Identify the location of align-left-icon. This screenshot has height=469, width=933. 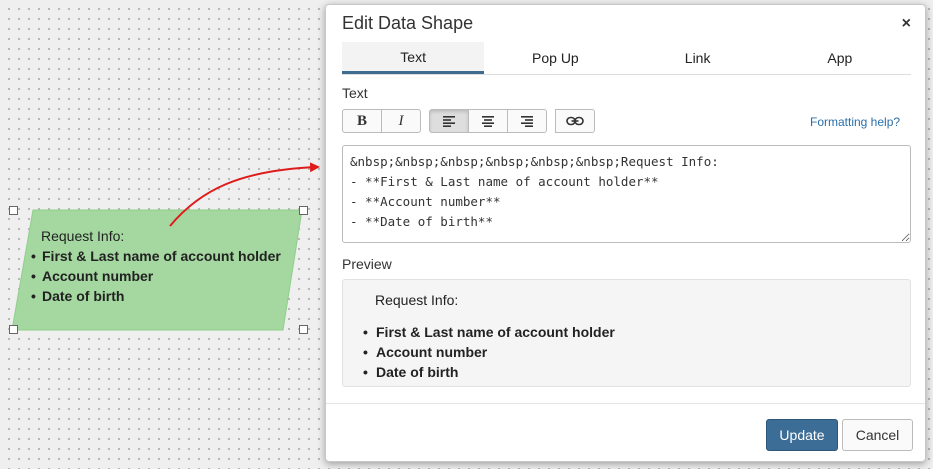
(449, 121).